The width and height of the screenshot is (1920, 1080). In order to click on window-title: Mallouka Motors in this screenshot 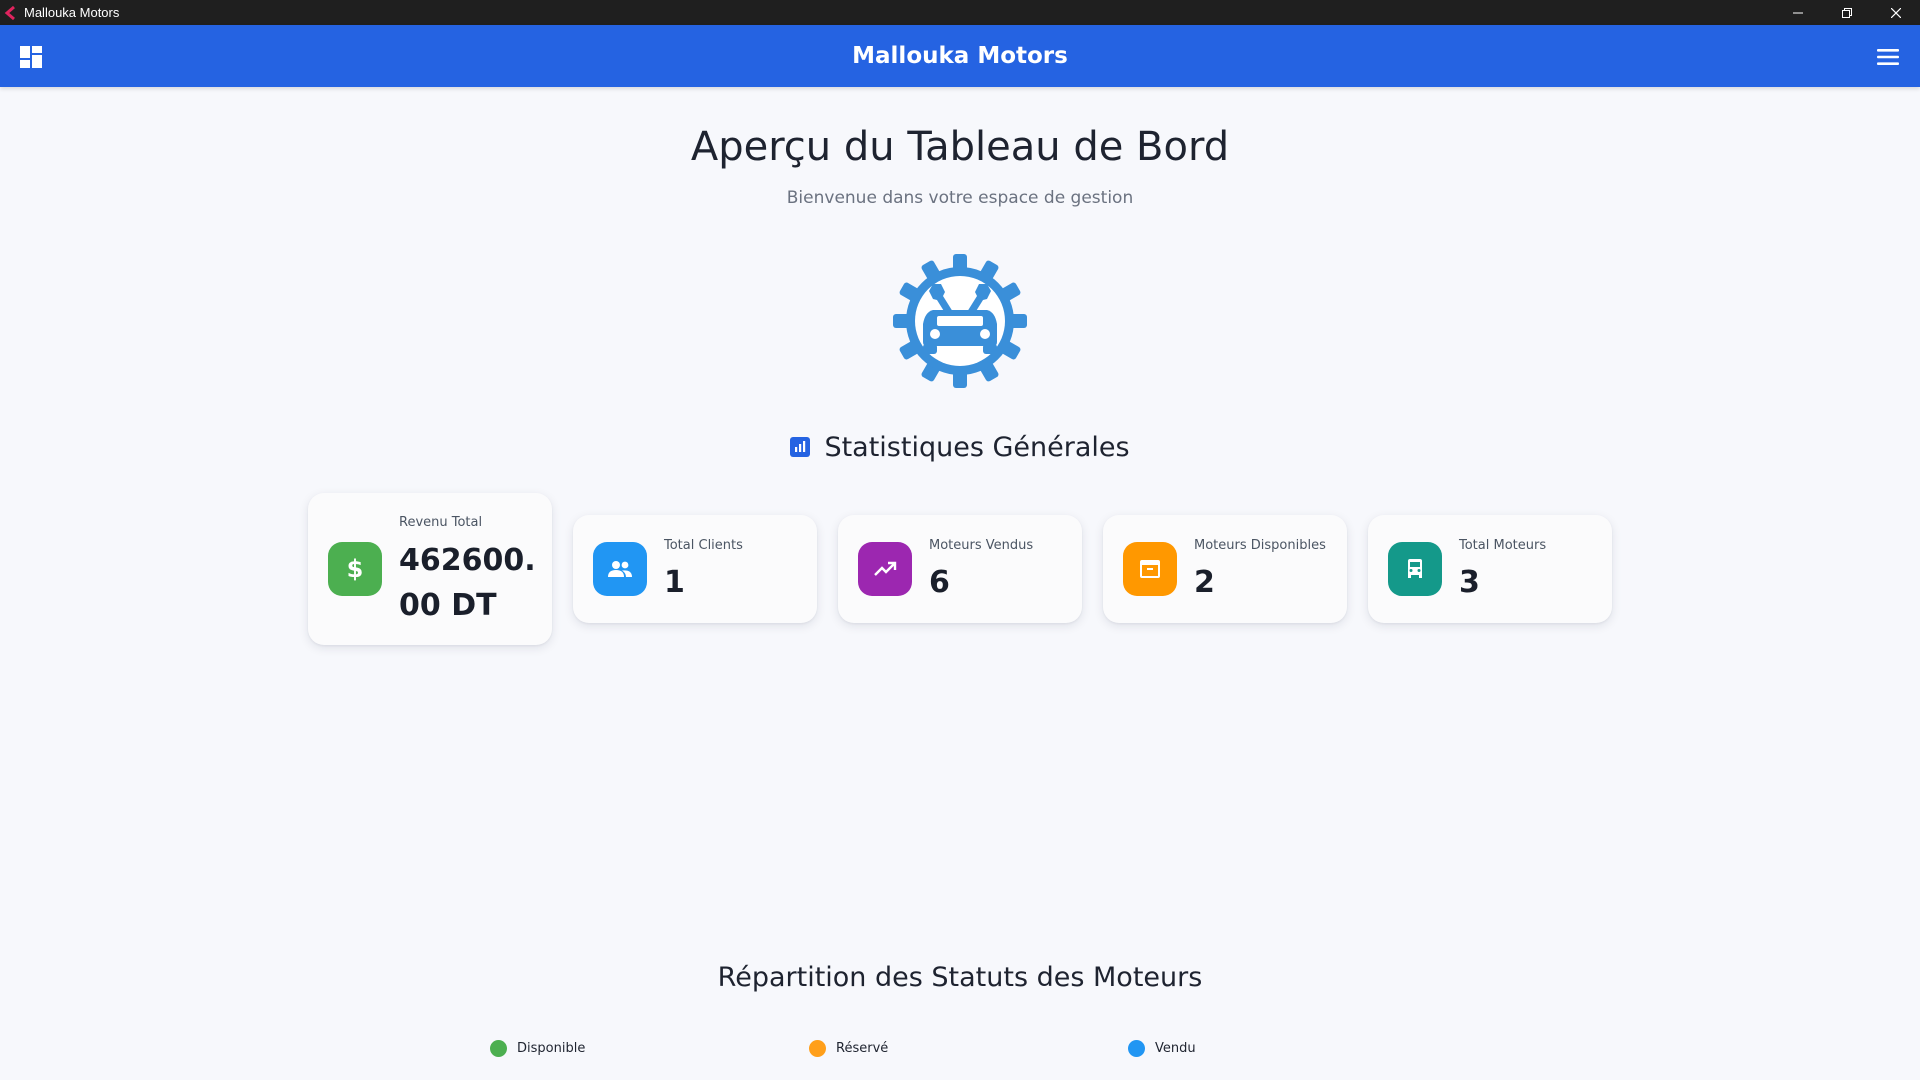, I will do `click(72, 12)`.